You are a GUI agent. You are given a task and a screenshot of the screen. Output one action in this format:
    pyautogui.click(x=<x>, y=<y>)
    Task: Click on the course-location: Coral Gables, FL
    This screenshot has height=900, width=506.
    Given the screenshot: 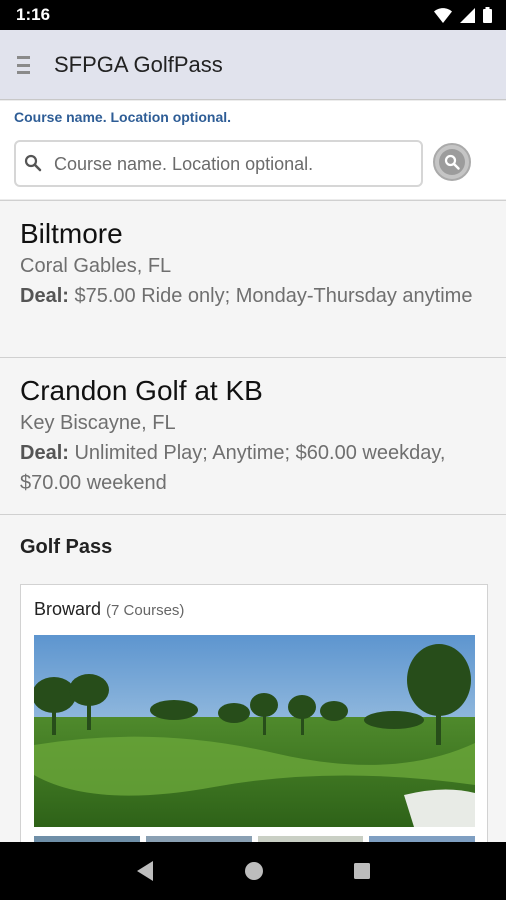 What is the action you would take?
    pyautogui.click(x=96, y=266)
    